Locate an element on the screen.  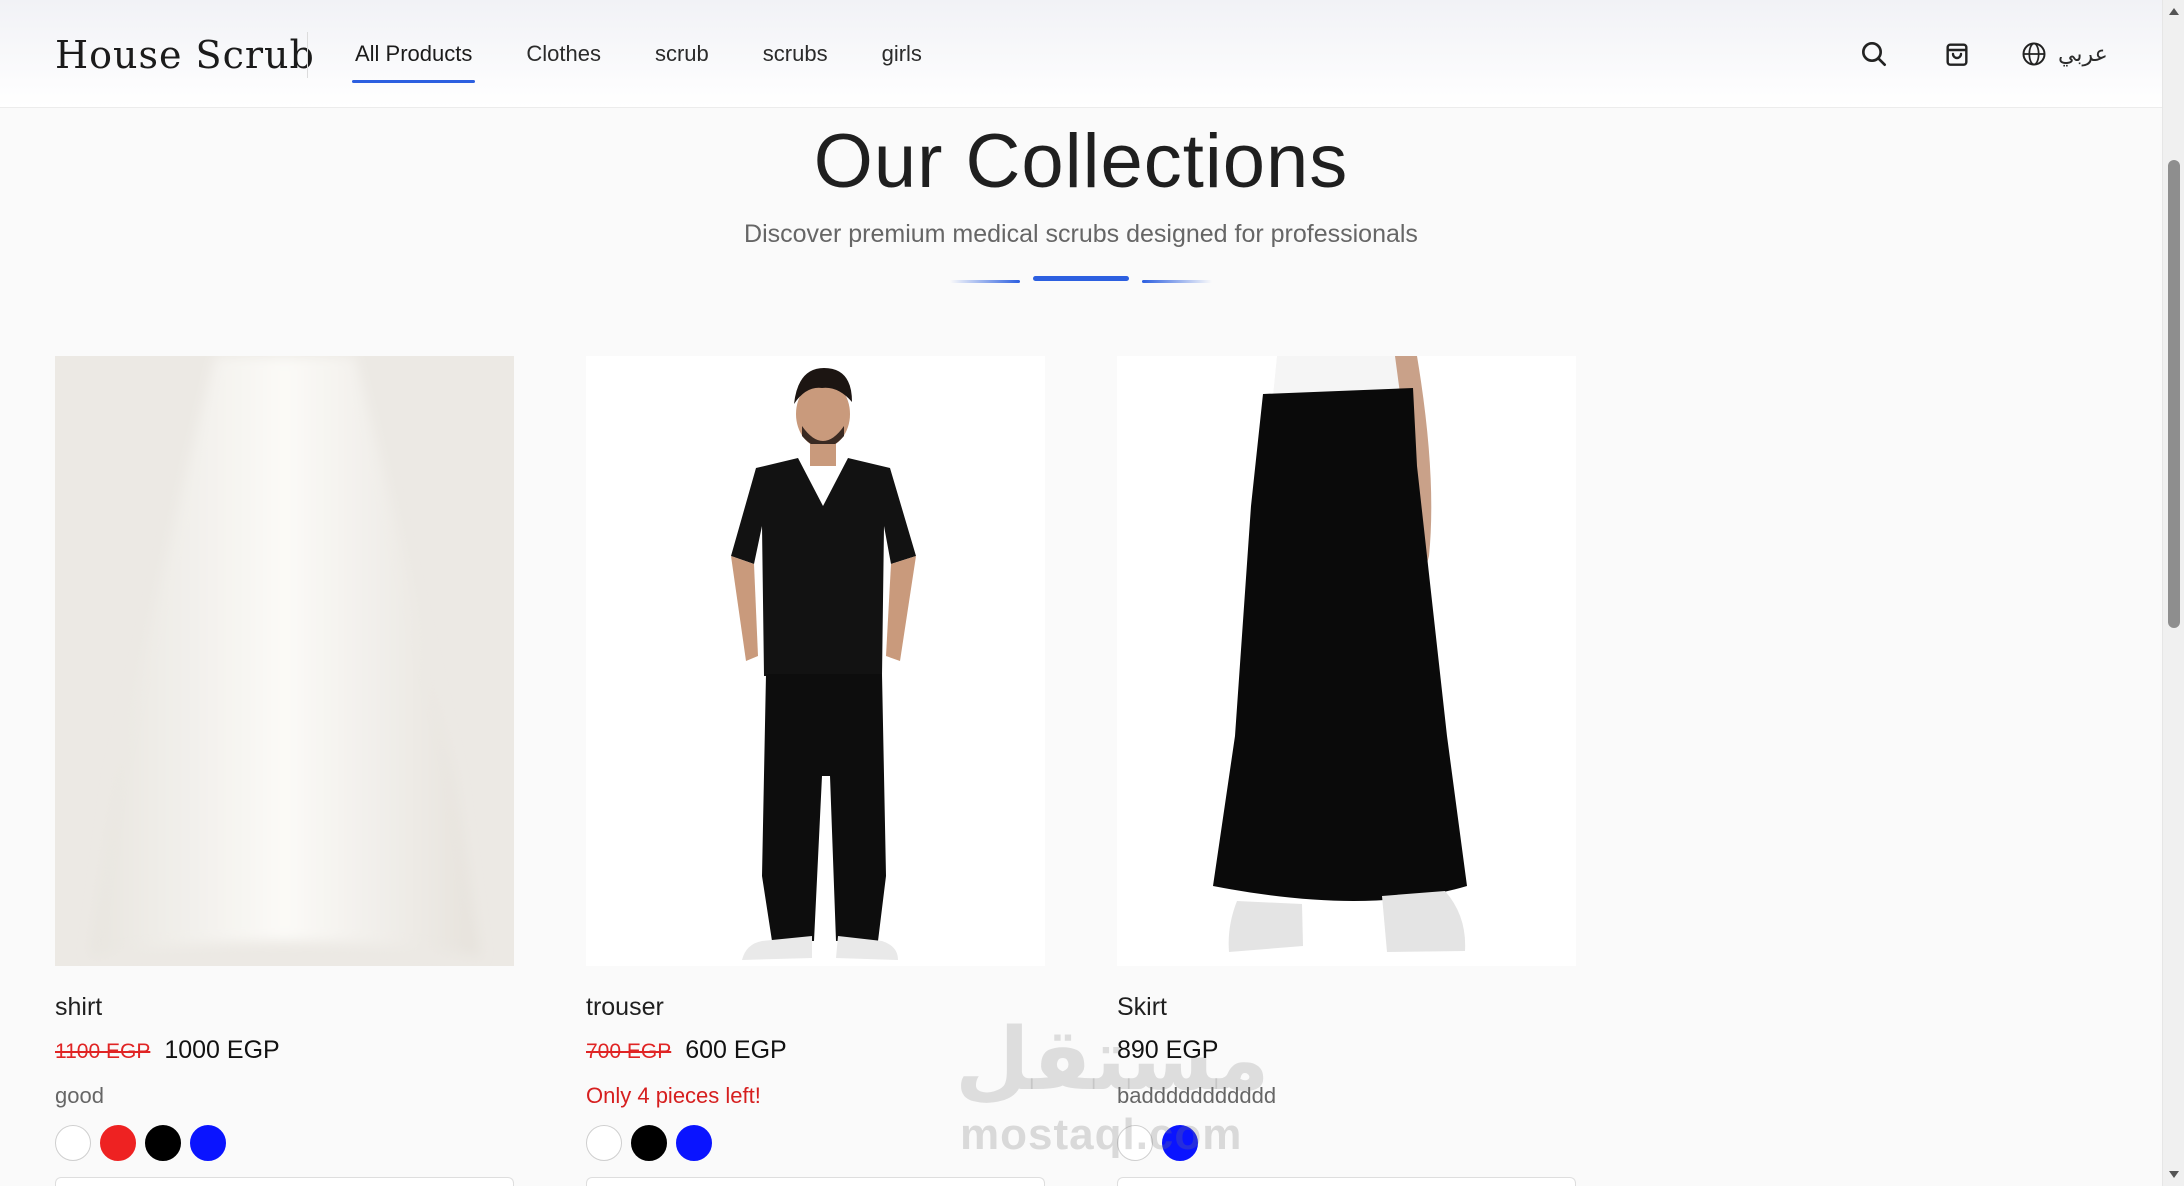
color-swatches is located at coordinates (284, 1143).